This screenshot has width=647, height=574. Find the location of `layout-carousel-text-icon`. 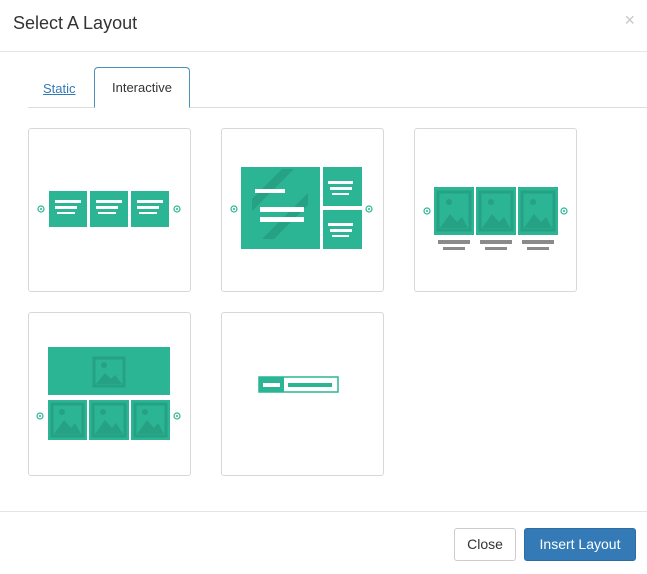

layout-carousel-text-icon is located at coordinates (109, 209).